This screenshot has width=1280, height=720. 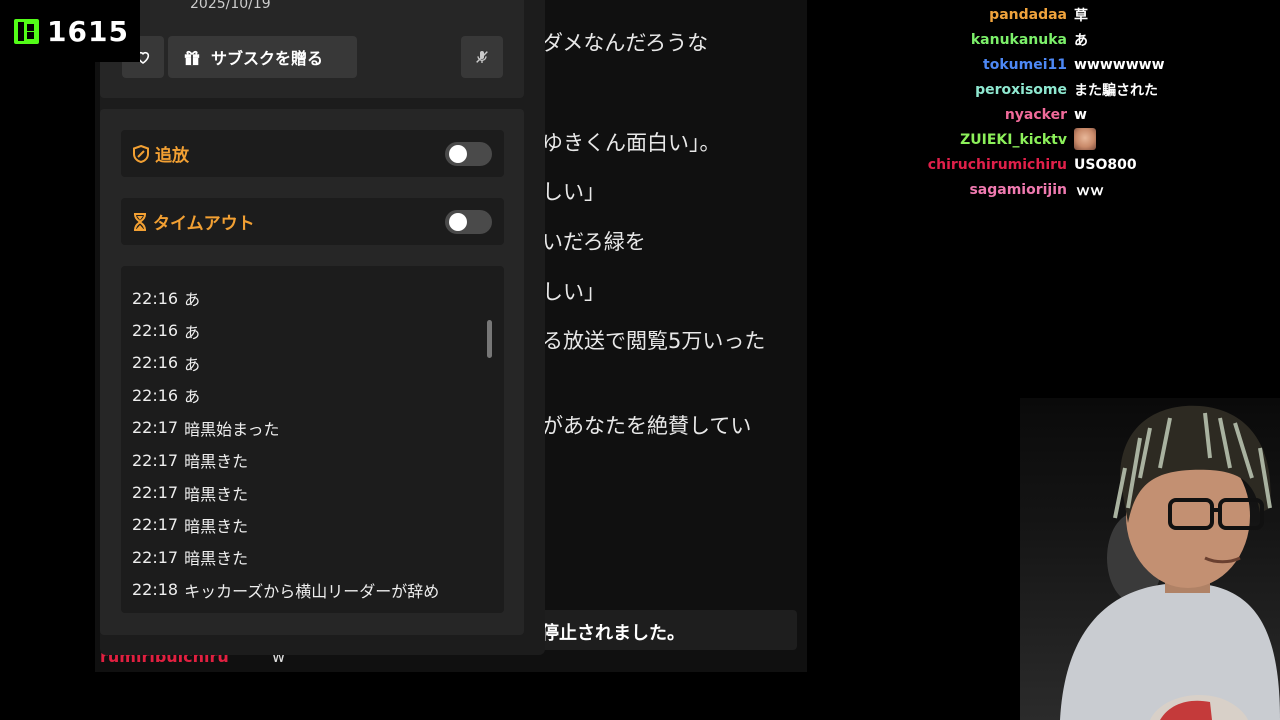 What do you see at coordinates (172, 156) in the screenshot?
I see `ban-label: 追放` at bounding box center [172, 156].